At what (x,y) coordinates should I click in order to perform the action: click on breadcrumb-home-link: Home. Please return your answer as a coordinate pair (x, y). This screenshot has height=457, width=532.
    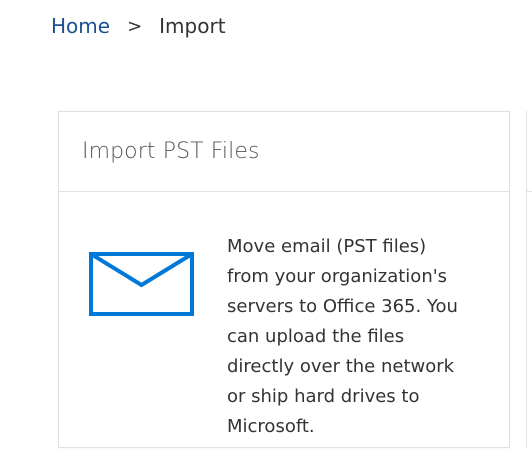
    Looking at the image, I should click on (80, 26).